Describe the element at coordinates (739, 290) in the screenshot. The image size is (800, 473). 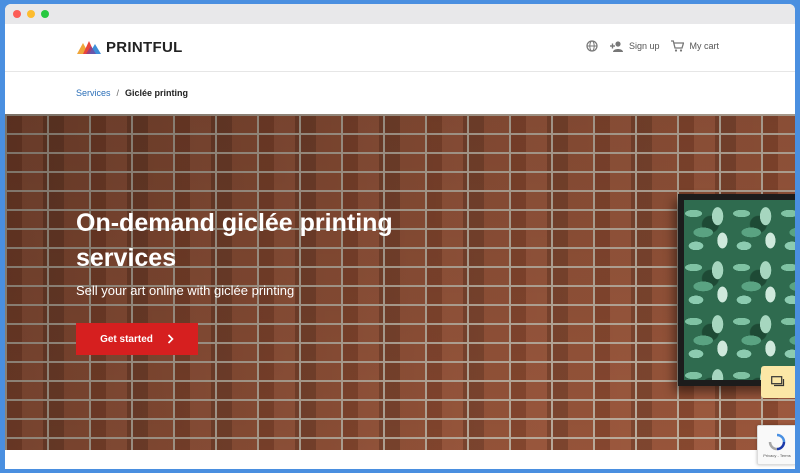
I see `tropical-leaves-artwork` at that location.